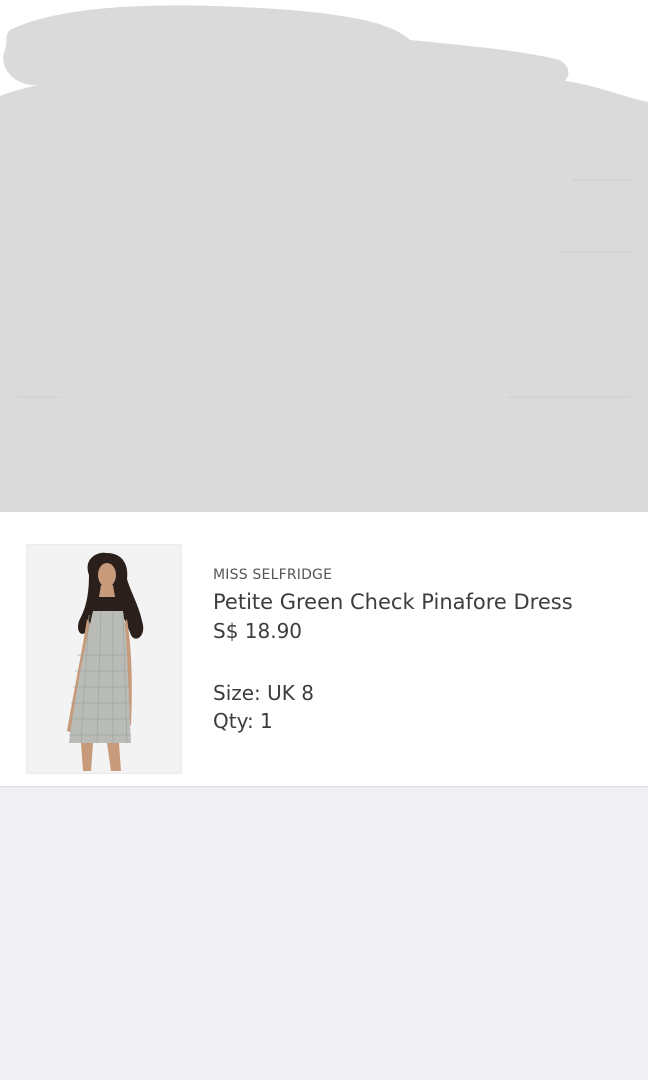 The height and width of the screenshot is (1080, 648). I want to click on product-quantity: Qty: 1, so click(243, 721).